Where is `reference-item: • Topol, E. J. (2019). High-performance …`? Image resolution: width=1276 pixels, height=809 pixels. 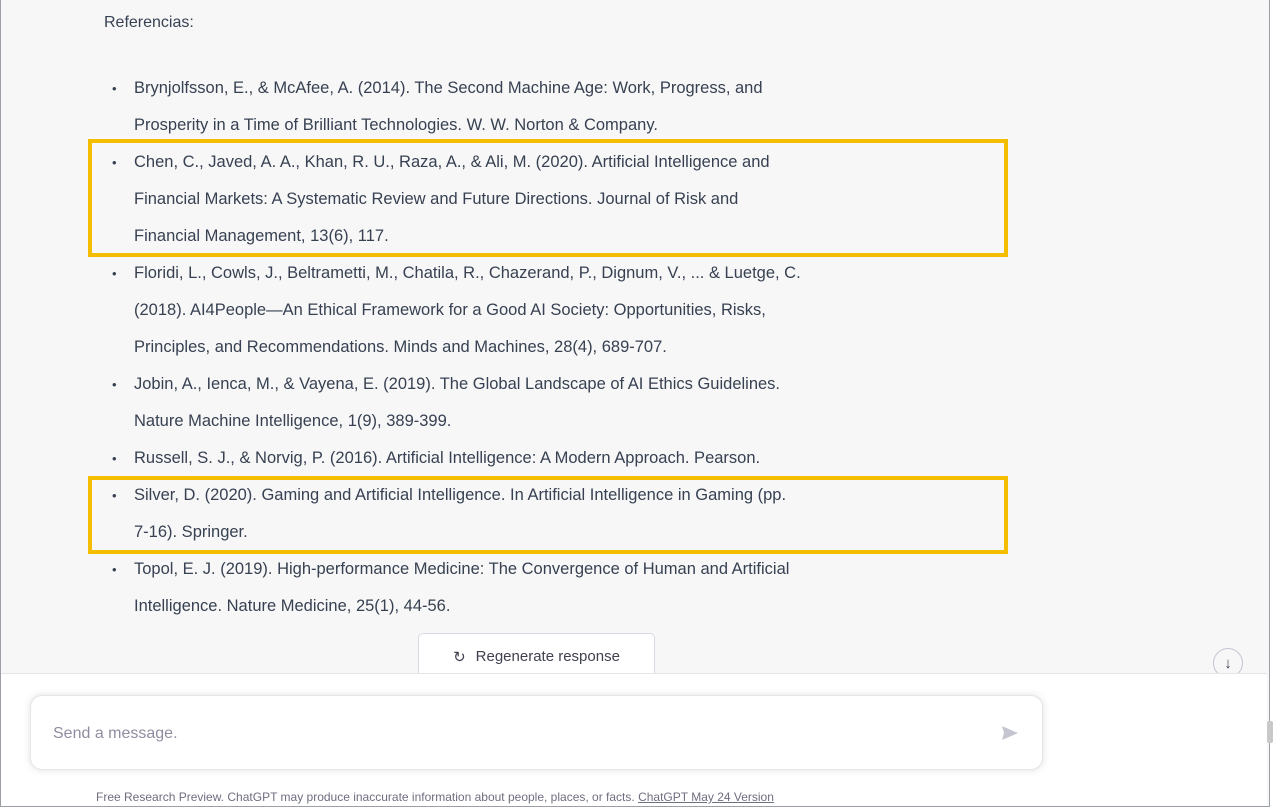 reference-item: • Topol, E. J. (2019). High-performance … is located at coordinates (544, 588).